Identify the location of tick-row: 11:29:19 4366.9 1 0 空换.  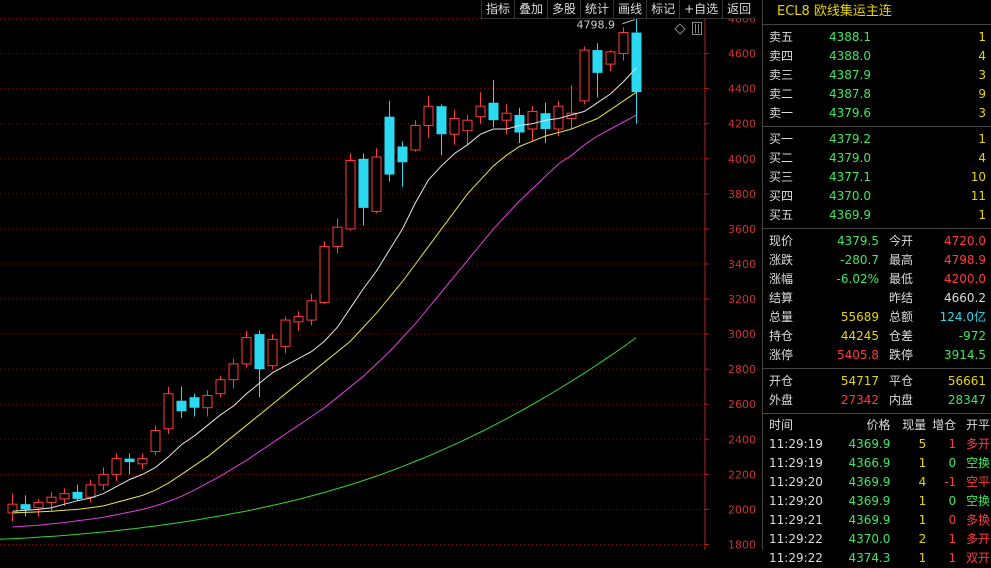
(877, 463).